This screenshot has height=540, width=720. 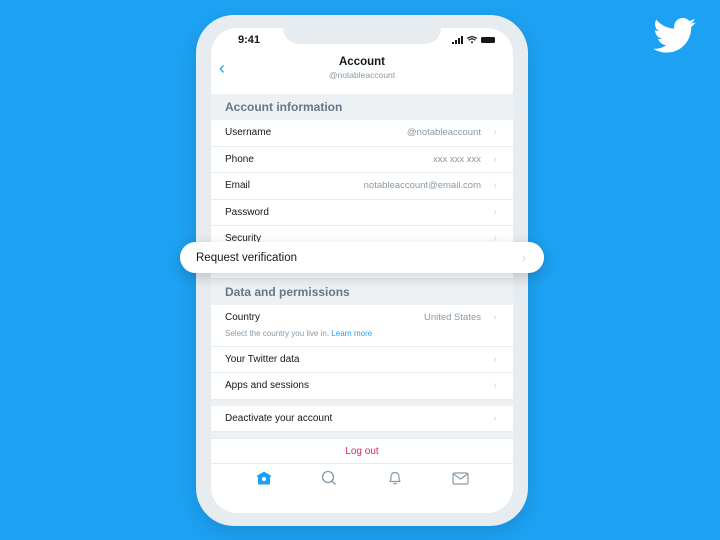 What do you see at coordinates (267, 386) in the screenshot?
I see `row-label: Apps and sessions` at bounding box center [267, 386].